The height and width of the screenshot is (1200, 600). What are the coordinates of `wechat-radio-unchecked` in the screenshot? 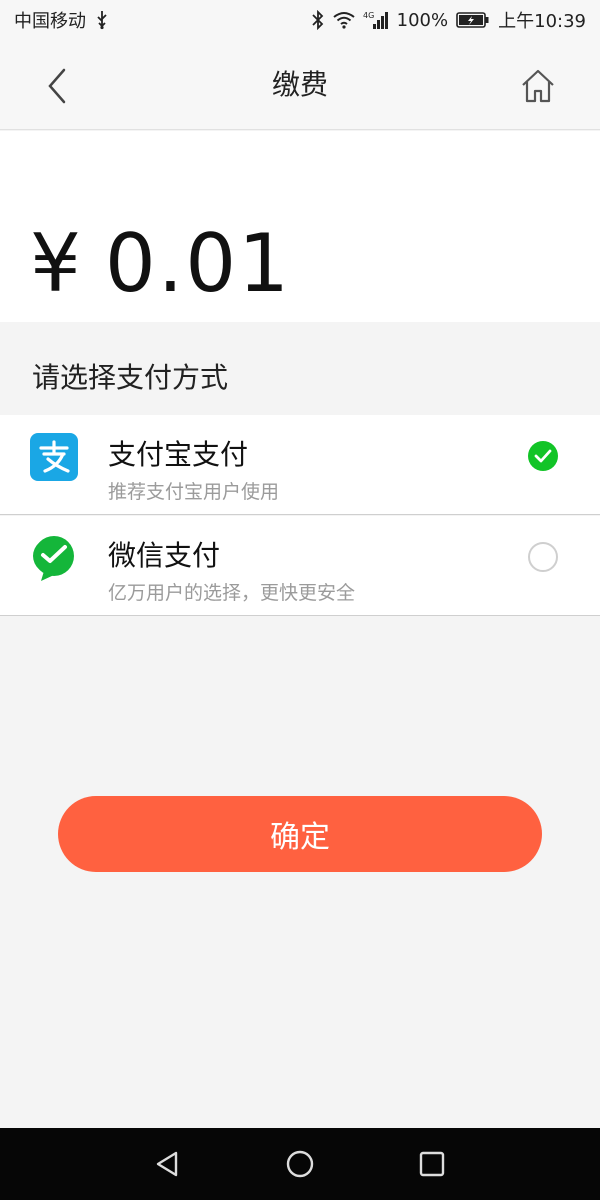 It's located at (543, 557).